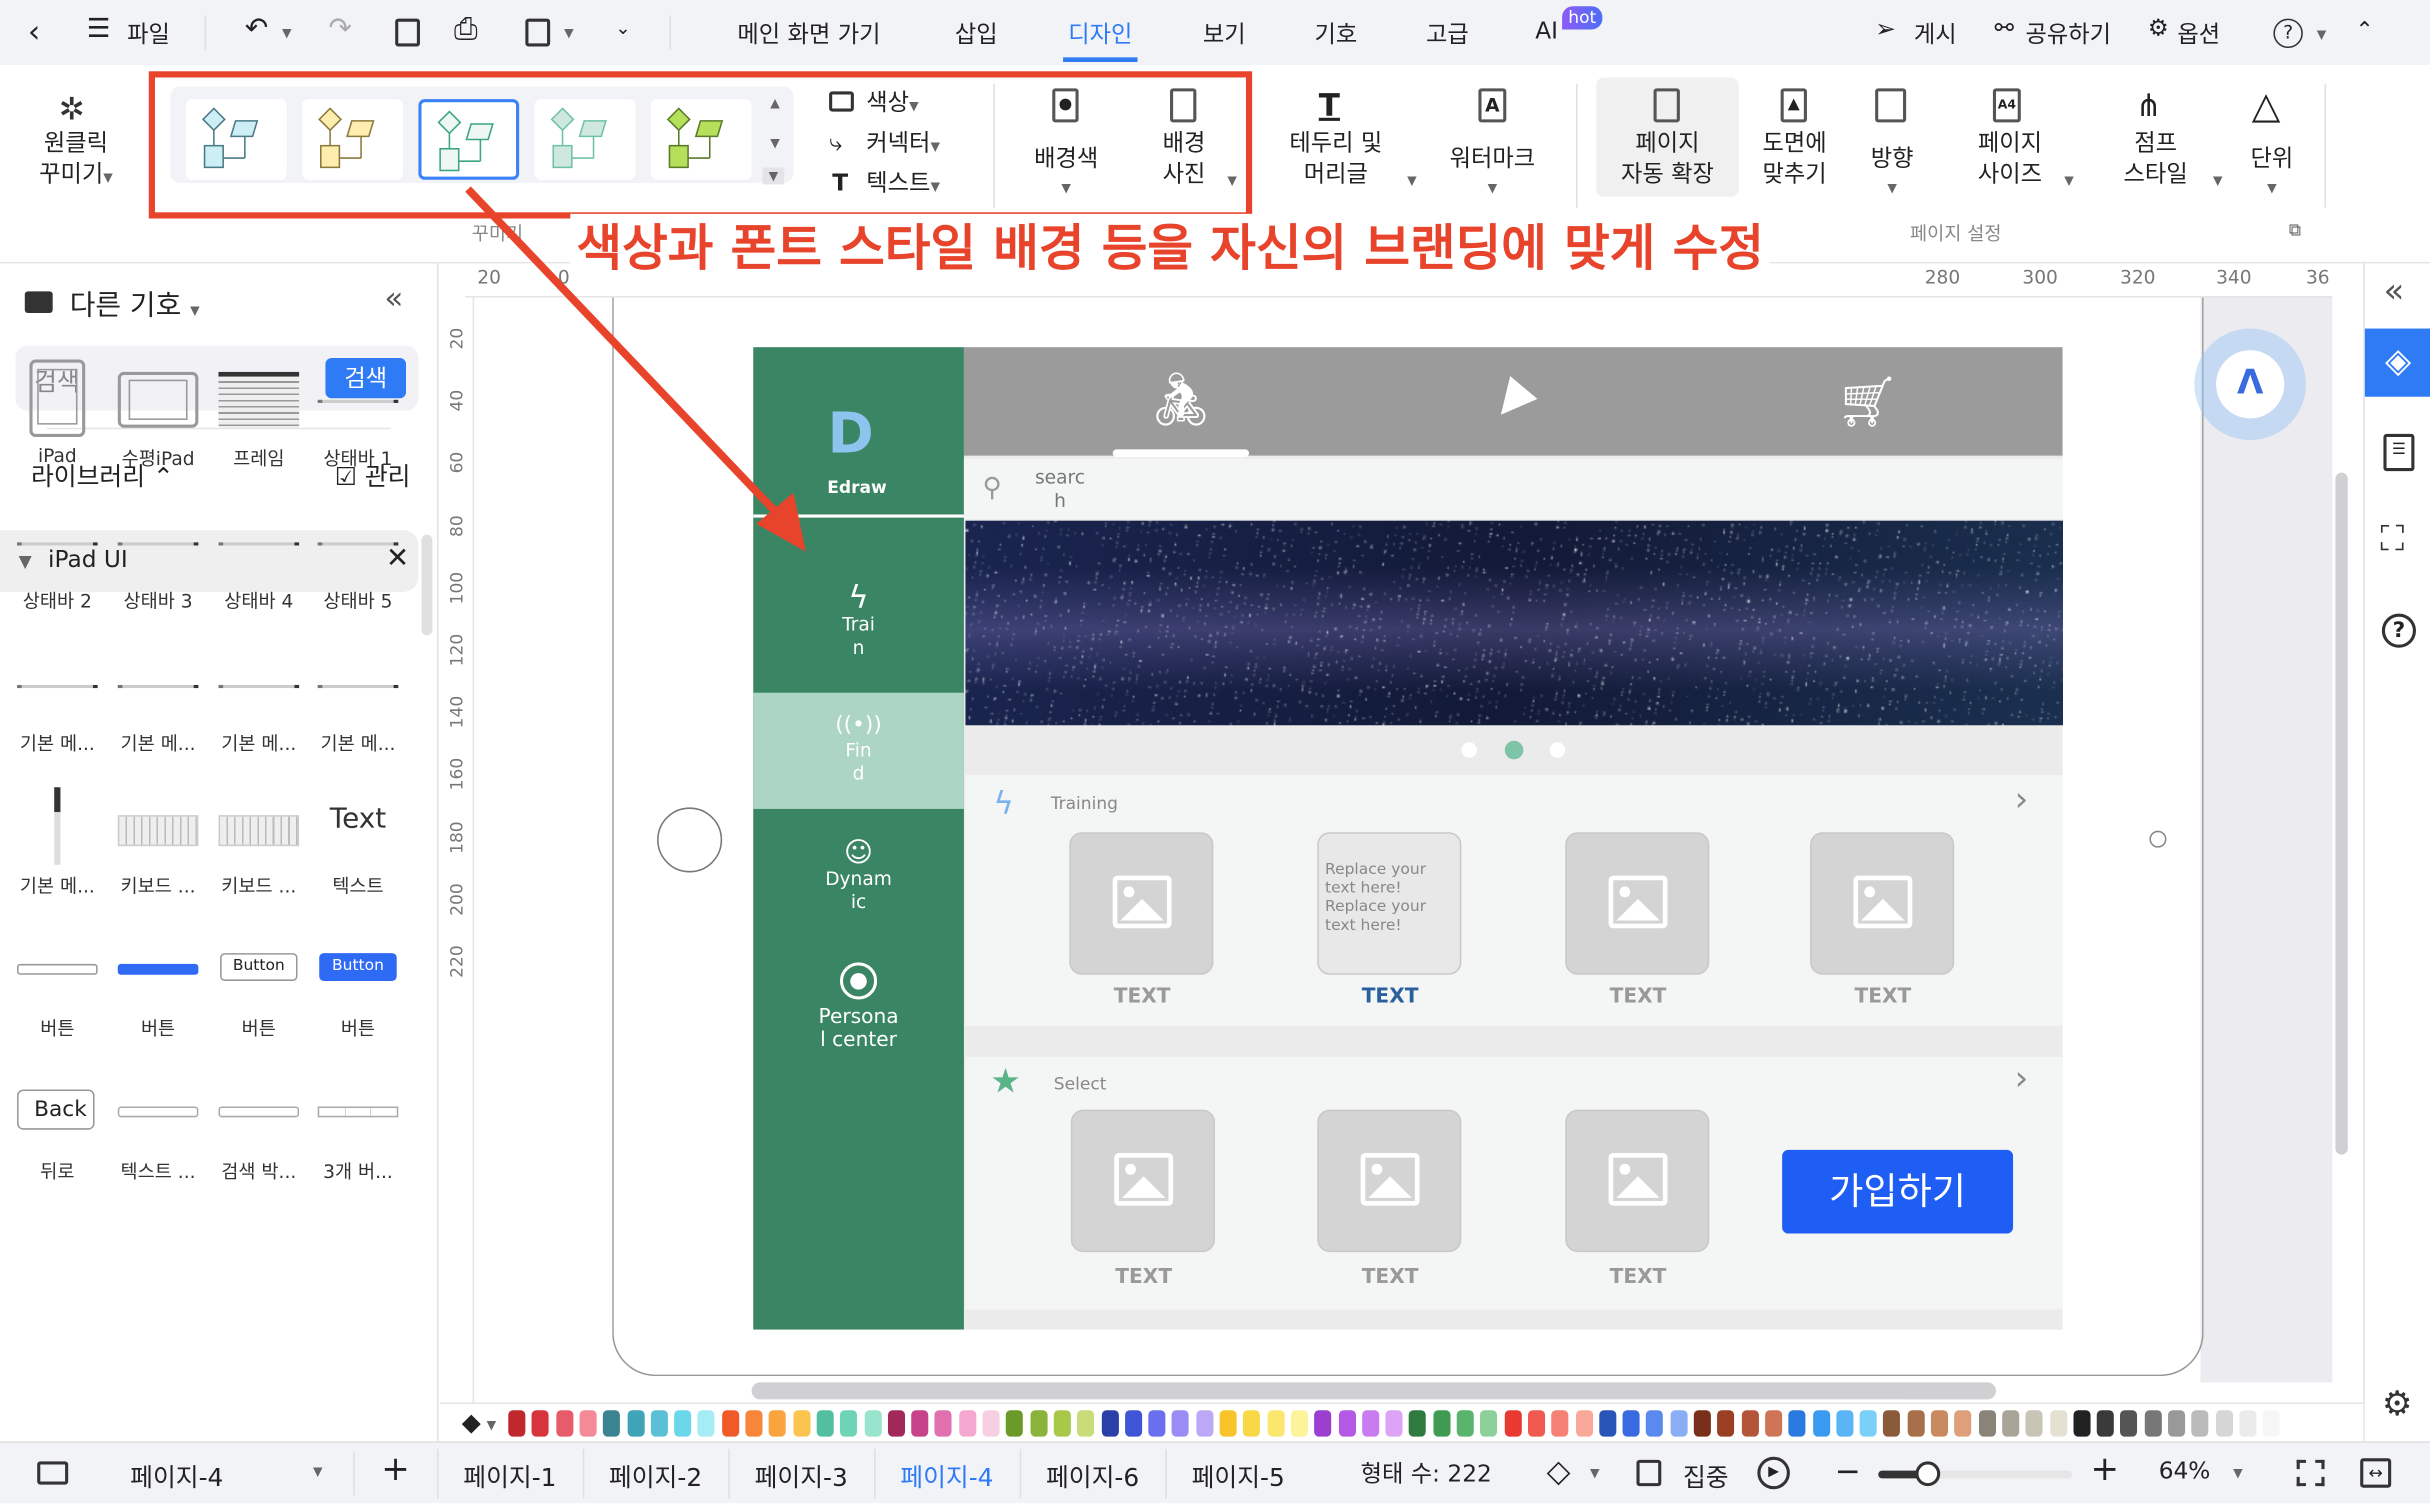 Image resolution: width=2430 pixels, height=1504 pixels. What do you see at coordinates (1928, 1474) in the screenshot?
I see `zoom-slider-handle` at bounding box center [1928, 1474].